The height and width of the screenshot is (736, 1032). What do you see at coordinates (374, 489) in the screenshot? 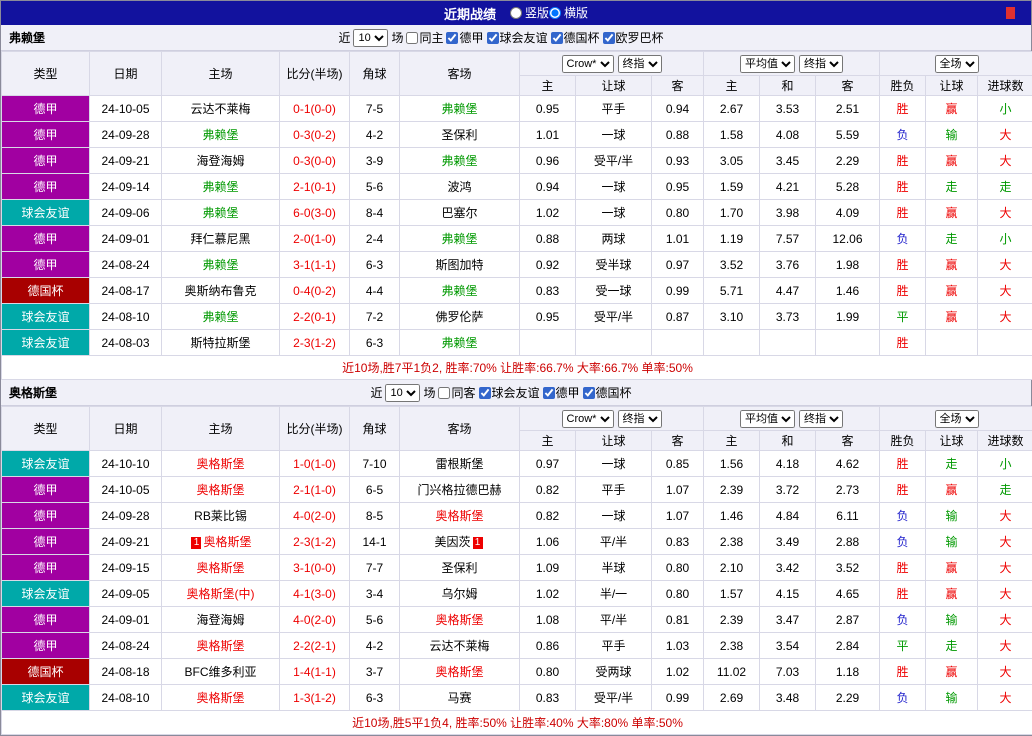
I see `corners: 6-5` at bounding box center [374, 489].